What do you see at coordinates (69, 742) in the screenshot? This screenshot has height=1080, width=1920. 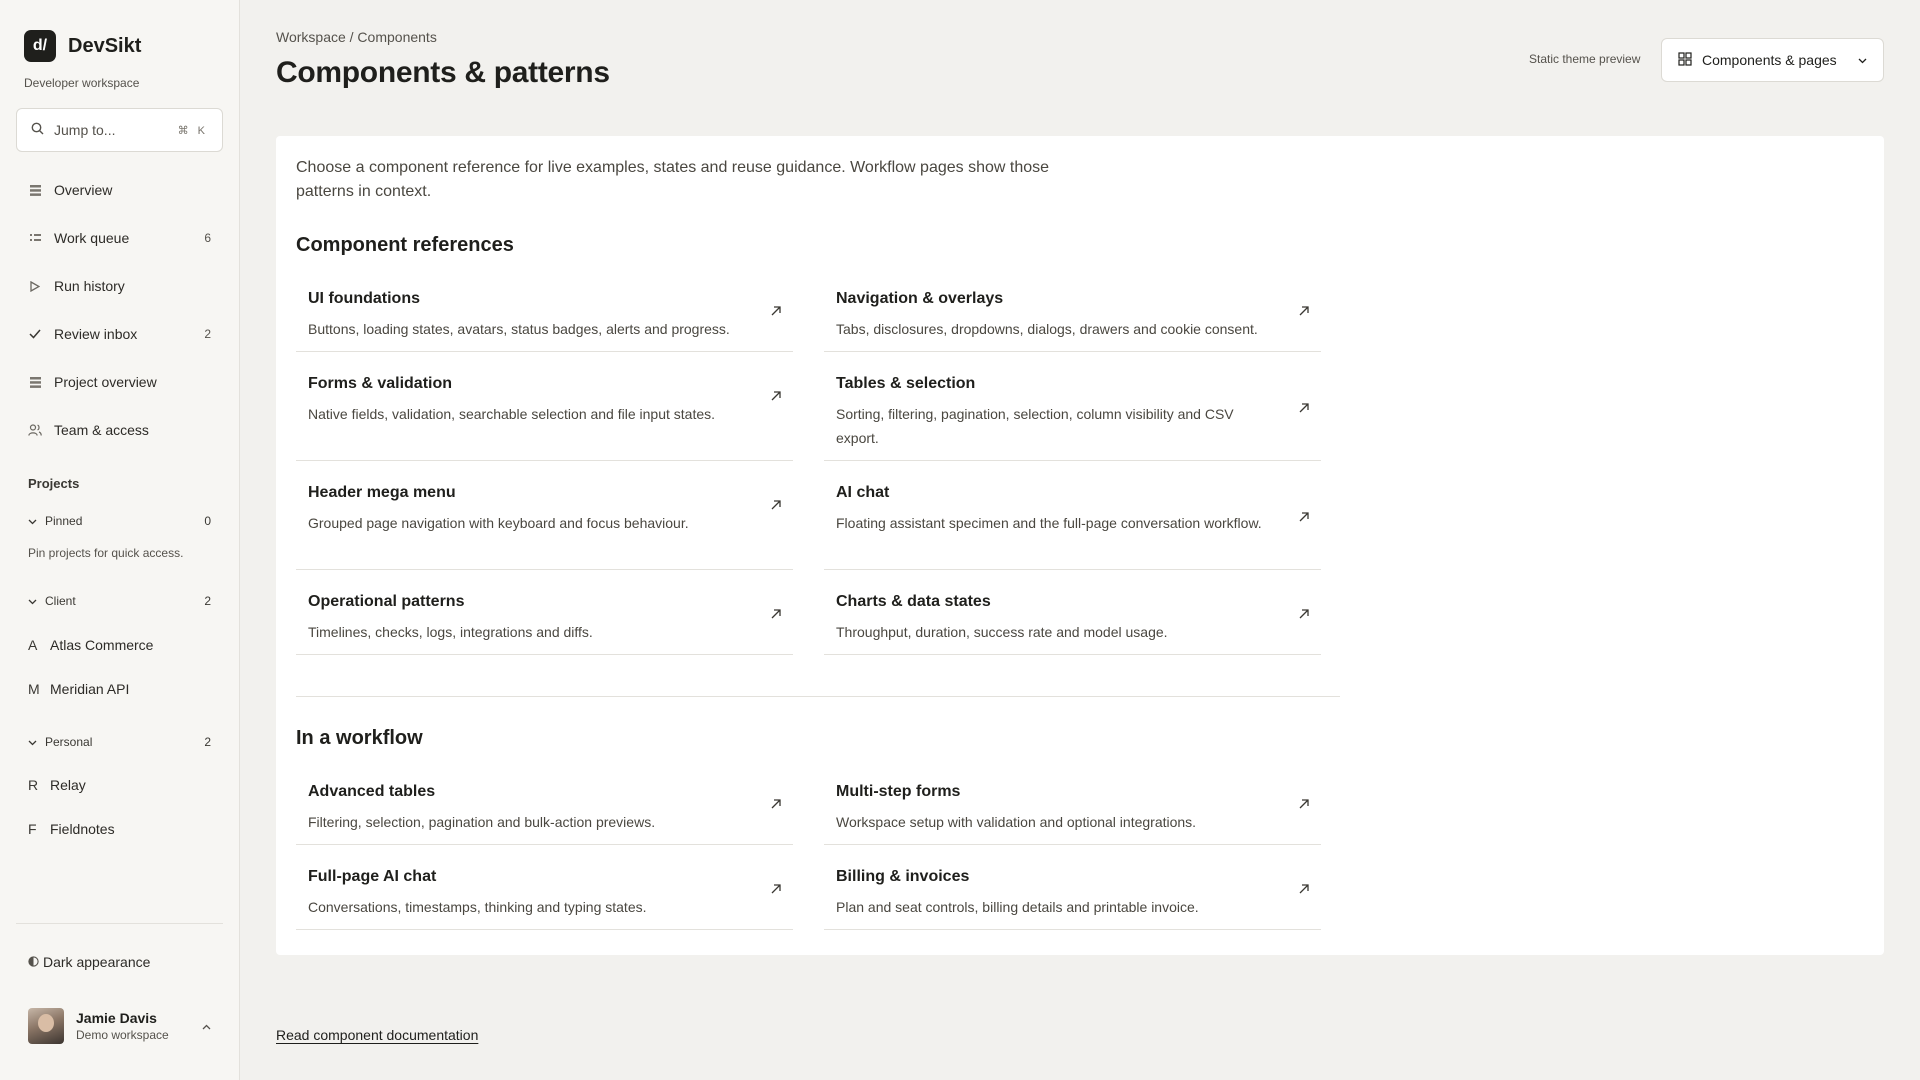 I see `group-label: Personal` at bounding box center [69, 742].